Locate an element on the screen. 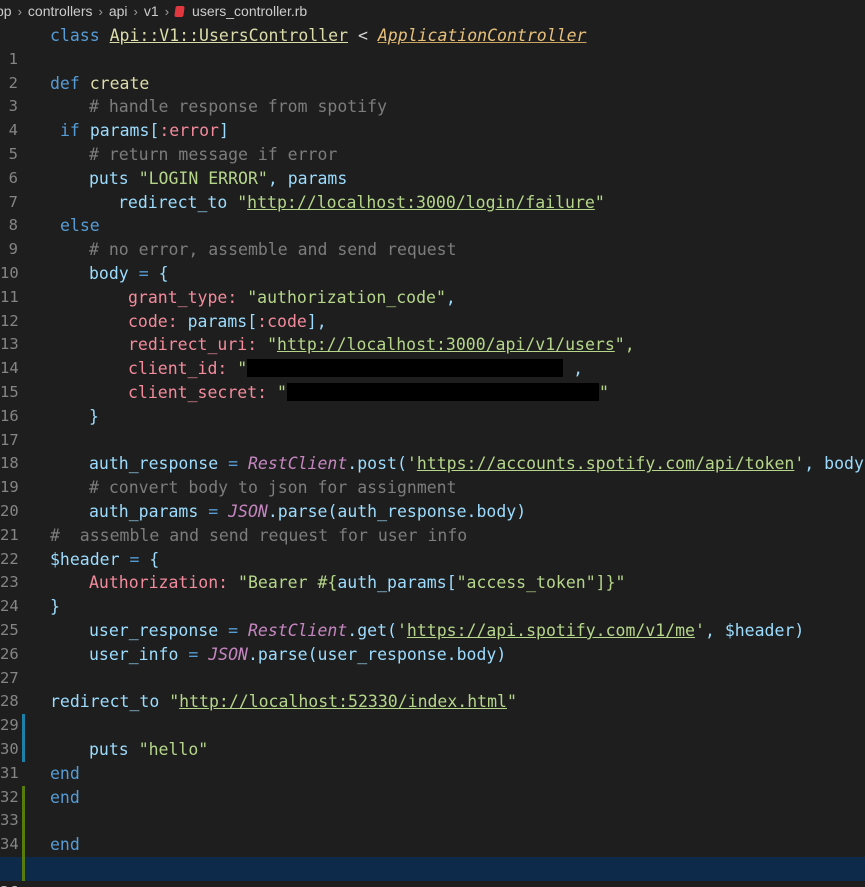  code-line: 7 puts "LOGIN ERROR", params is located at coordinates (432, 189).